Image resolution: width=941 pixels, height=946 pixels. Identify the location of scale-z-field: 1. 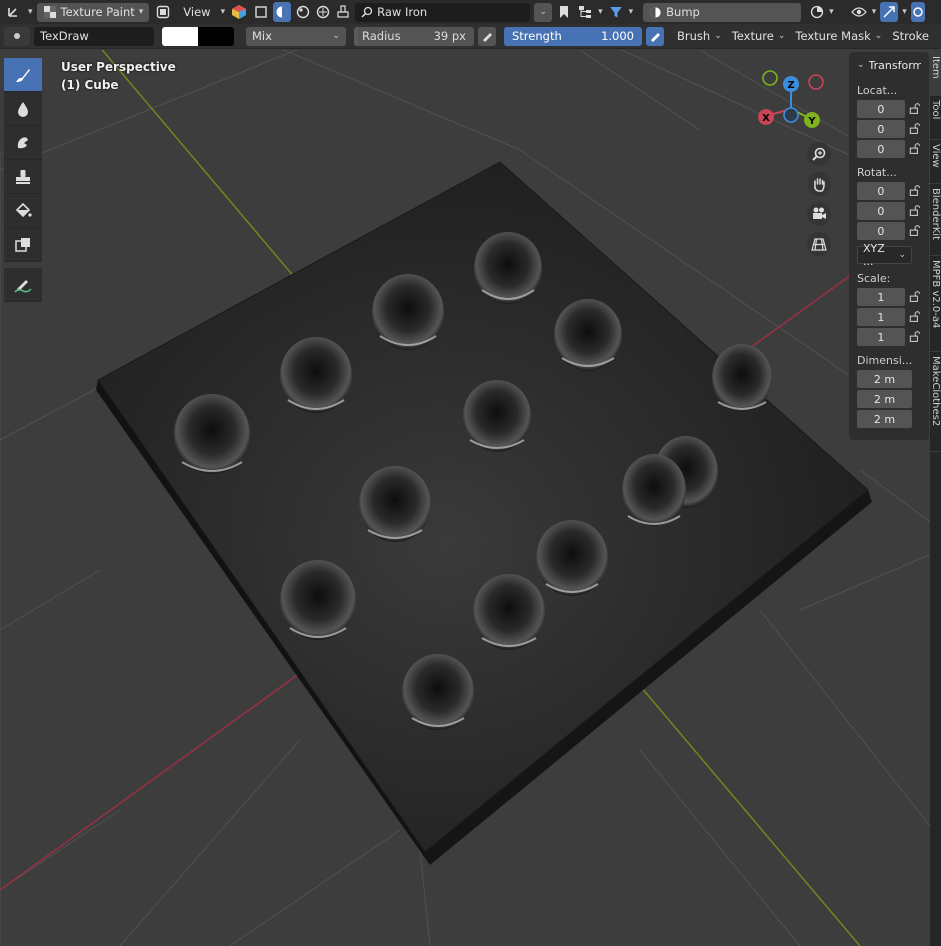
(881, 337).